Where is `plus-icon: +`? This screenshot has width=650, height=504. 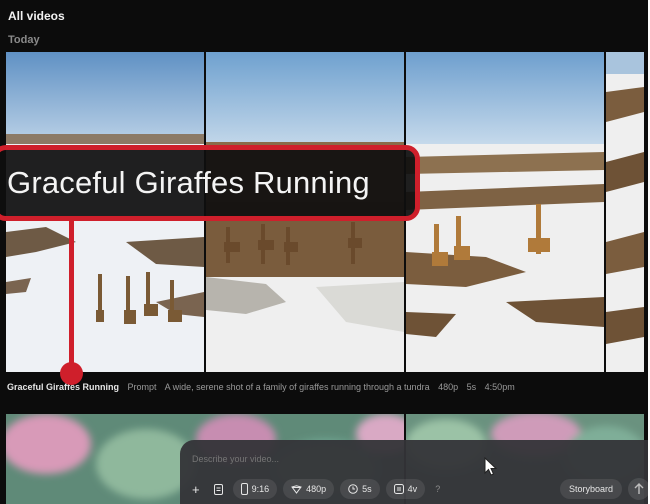 plus-icon: + is located at coordinates (196, 489).